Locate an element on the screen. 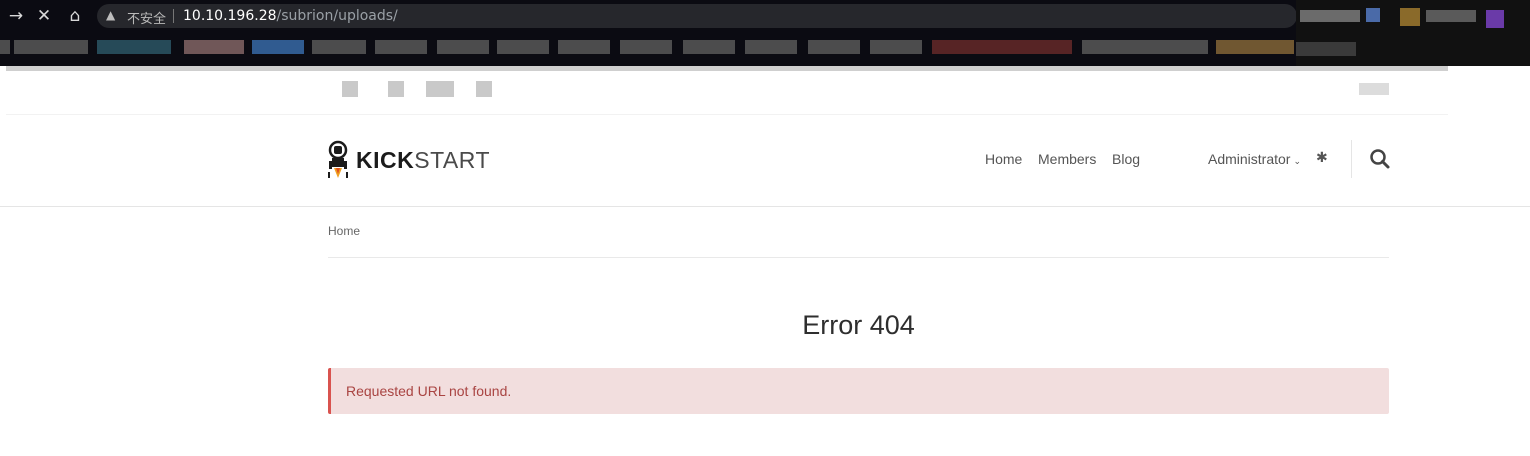 This screenshot has height=456, width=1530. search-button is located at coordinates (1380, 159).